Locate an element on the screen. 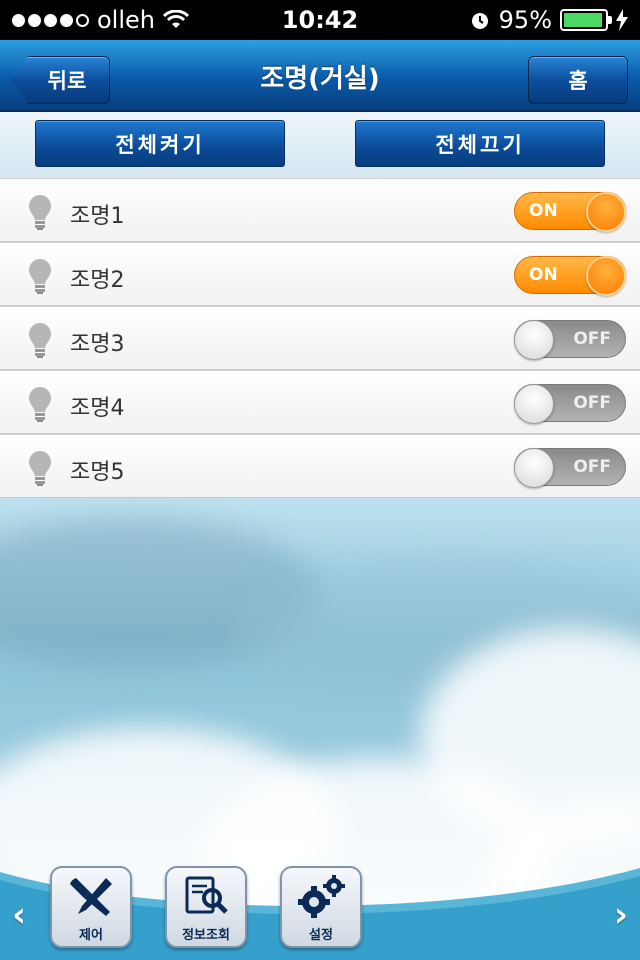  settings-tab-button: 설정 is located at coordinates (321, 907).